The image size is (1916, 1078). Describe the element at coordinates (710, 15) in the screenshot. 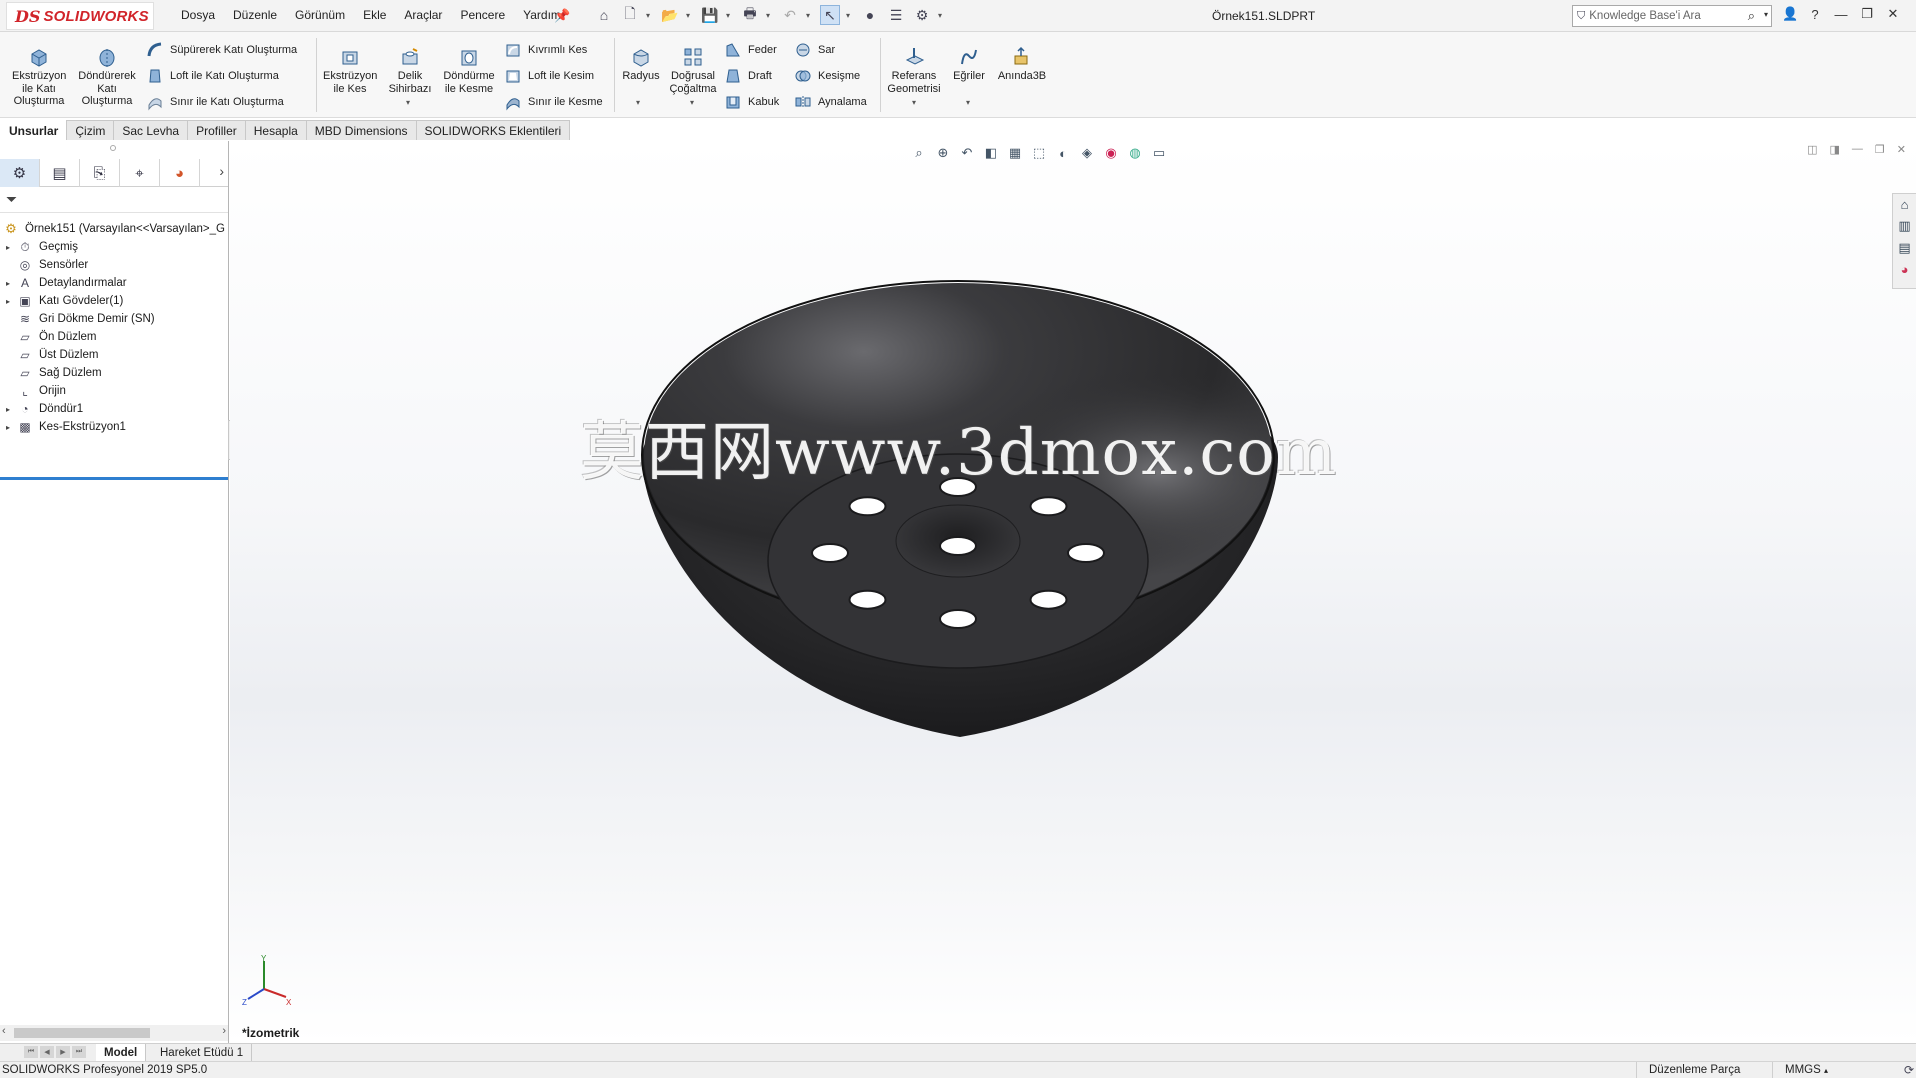

I see `save-icon: 💾` at that location.